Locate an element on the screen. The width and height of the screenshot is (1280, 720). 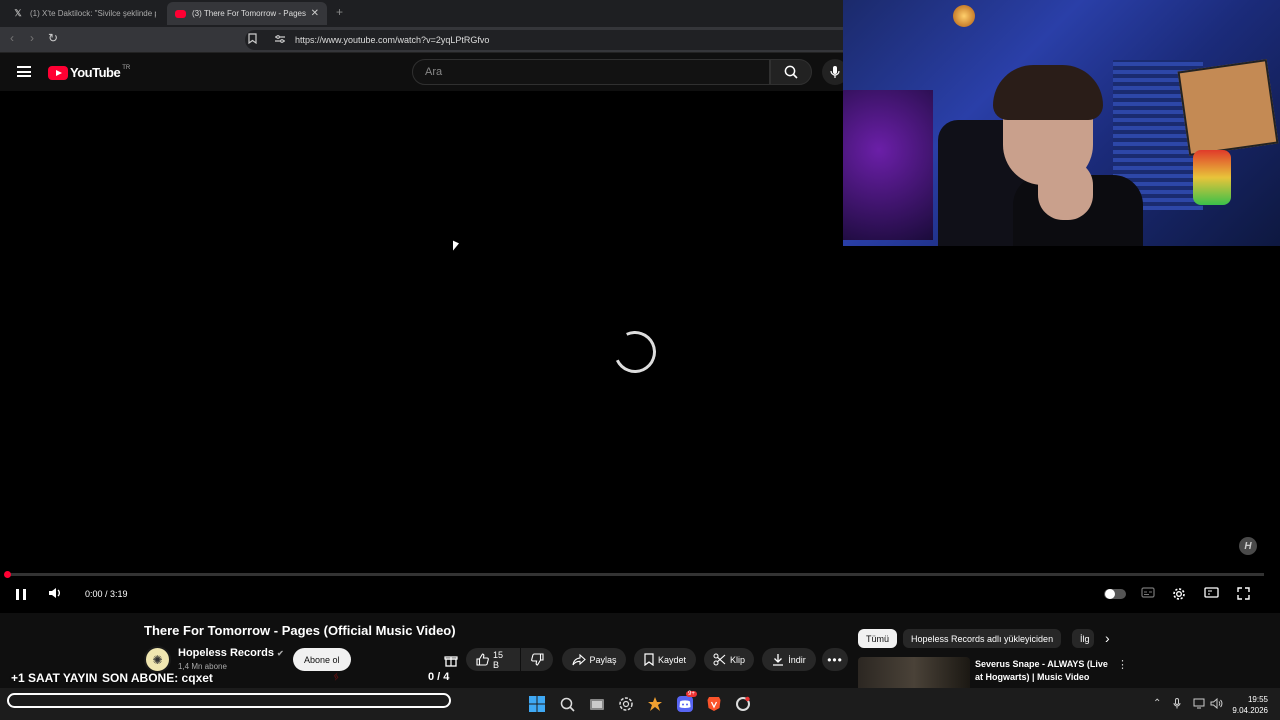
search-icon is located at coordinates (791, 72).